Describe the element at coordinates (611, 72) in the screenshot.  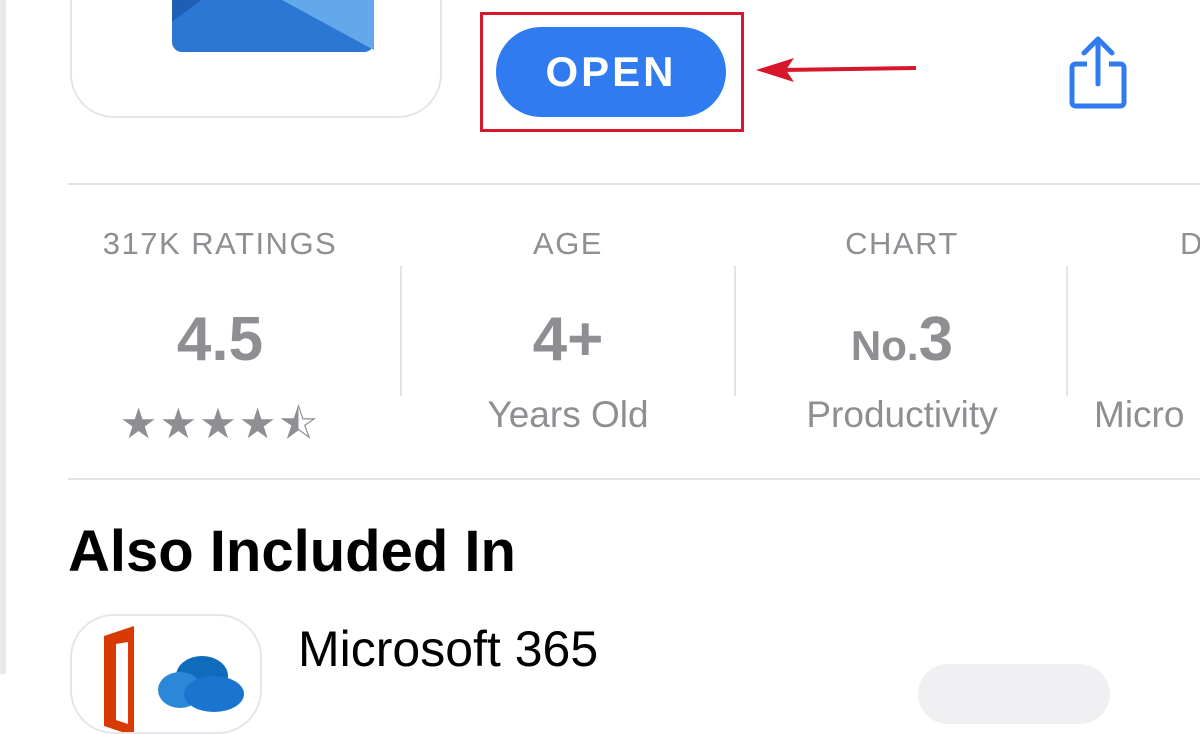
I see `open-button: OPEN` at that location.